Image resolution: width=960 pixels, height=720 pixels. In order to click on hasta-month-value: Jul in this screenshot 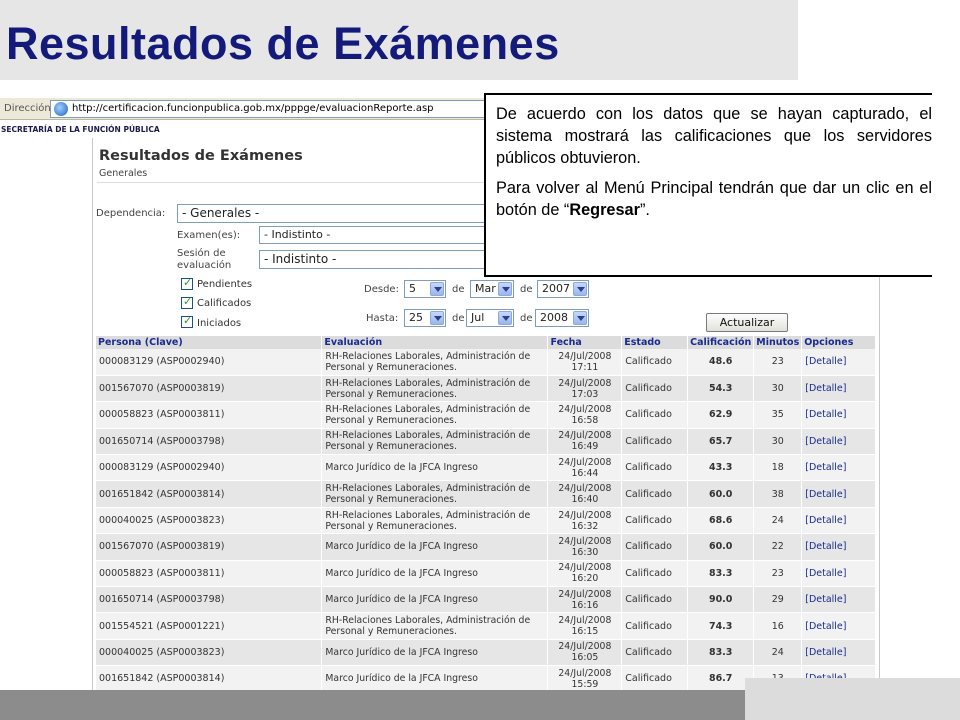, I will do `click(478, 317)`.